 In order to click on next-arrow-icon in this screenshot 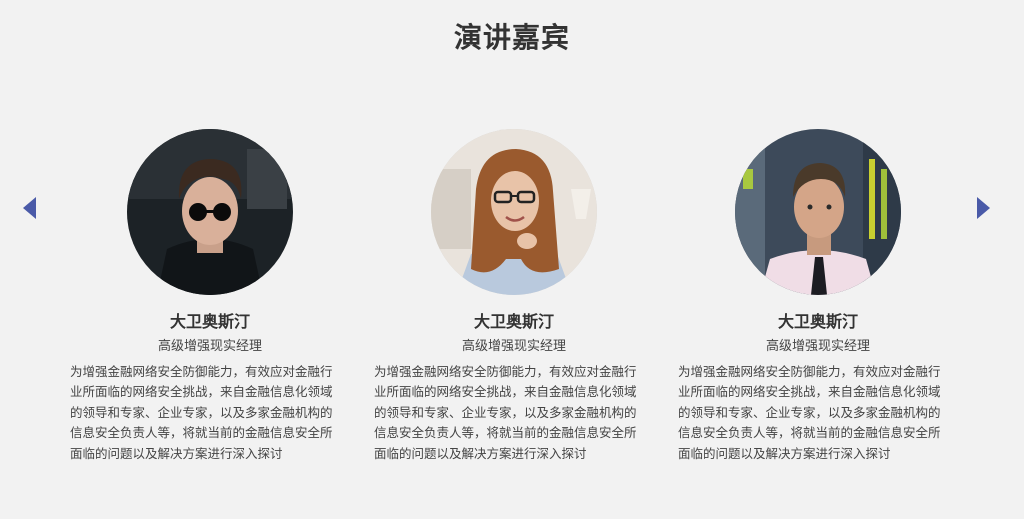, I will do `click(983, 208)`.